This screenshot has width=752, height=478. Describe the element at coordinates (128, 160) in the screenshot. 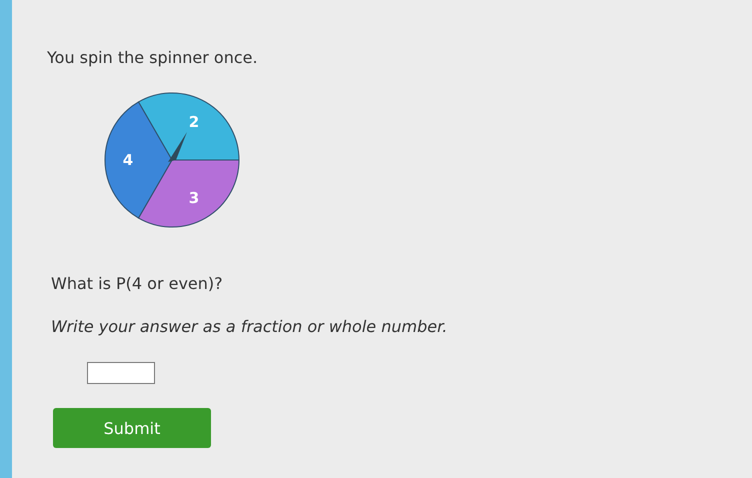

I see `sector-label: 4` at that location.